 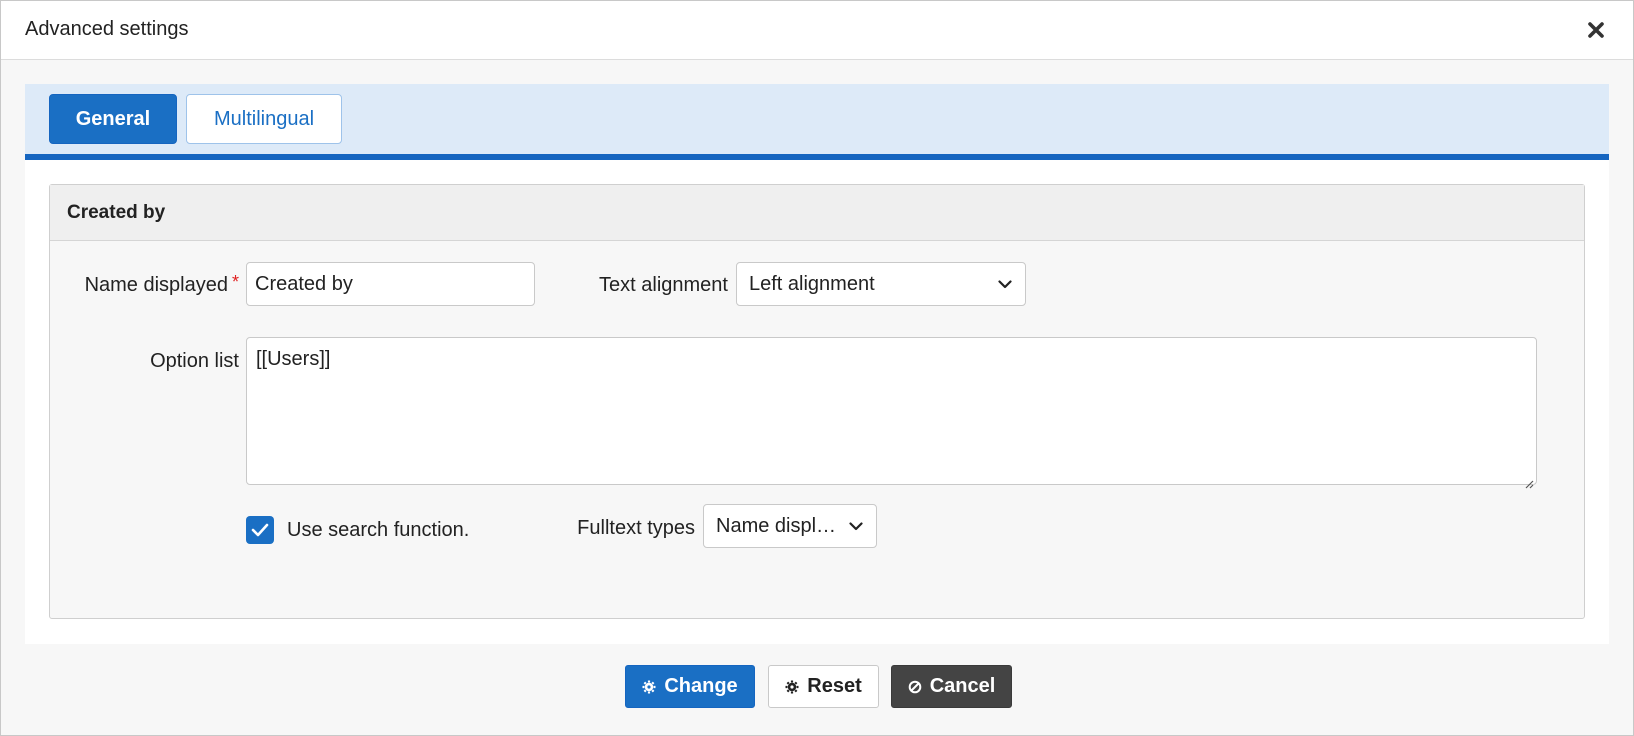 I want to click on checkmark-icon, so click(x=260, y=530).